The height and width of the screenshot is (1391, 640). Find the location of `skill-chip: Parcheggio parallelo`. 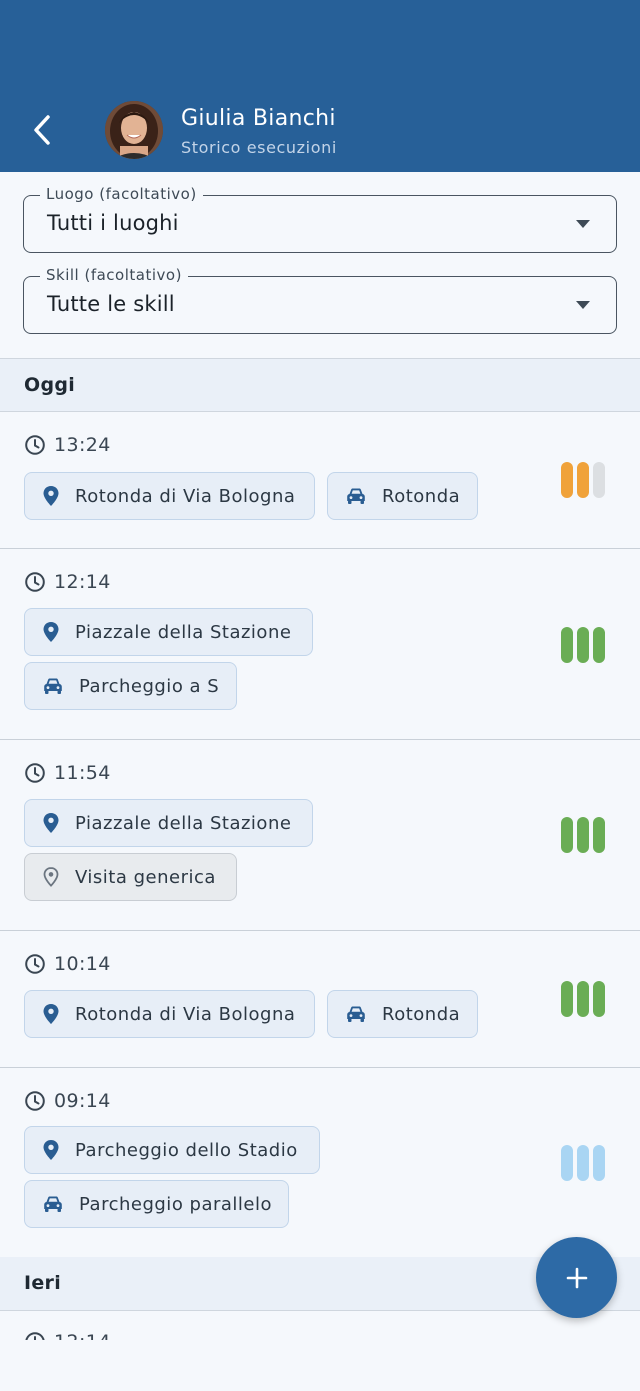

skill-chip: Parcheggio parallelo is located at coordinates (156, 1204).